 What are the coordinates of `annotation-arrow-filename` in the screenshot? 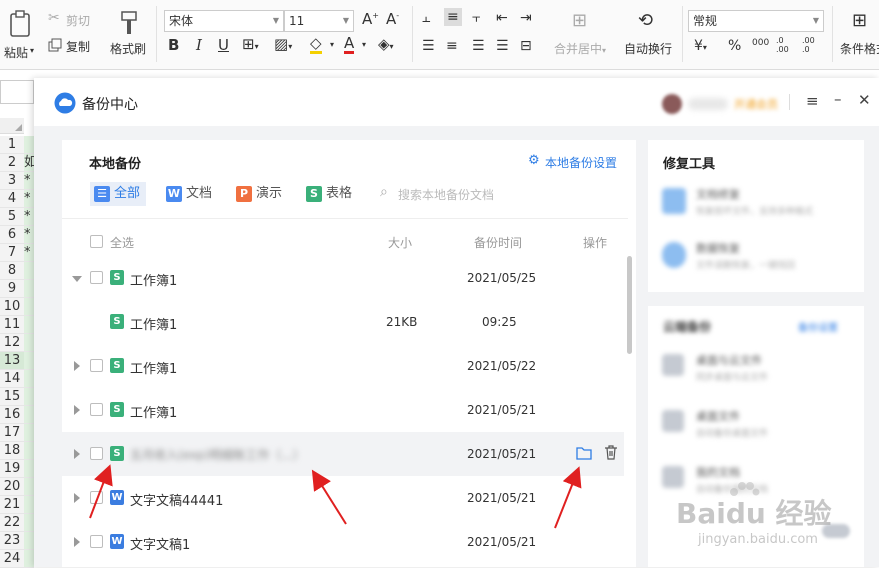 It's located at (329, 497).